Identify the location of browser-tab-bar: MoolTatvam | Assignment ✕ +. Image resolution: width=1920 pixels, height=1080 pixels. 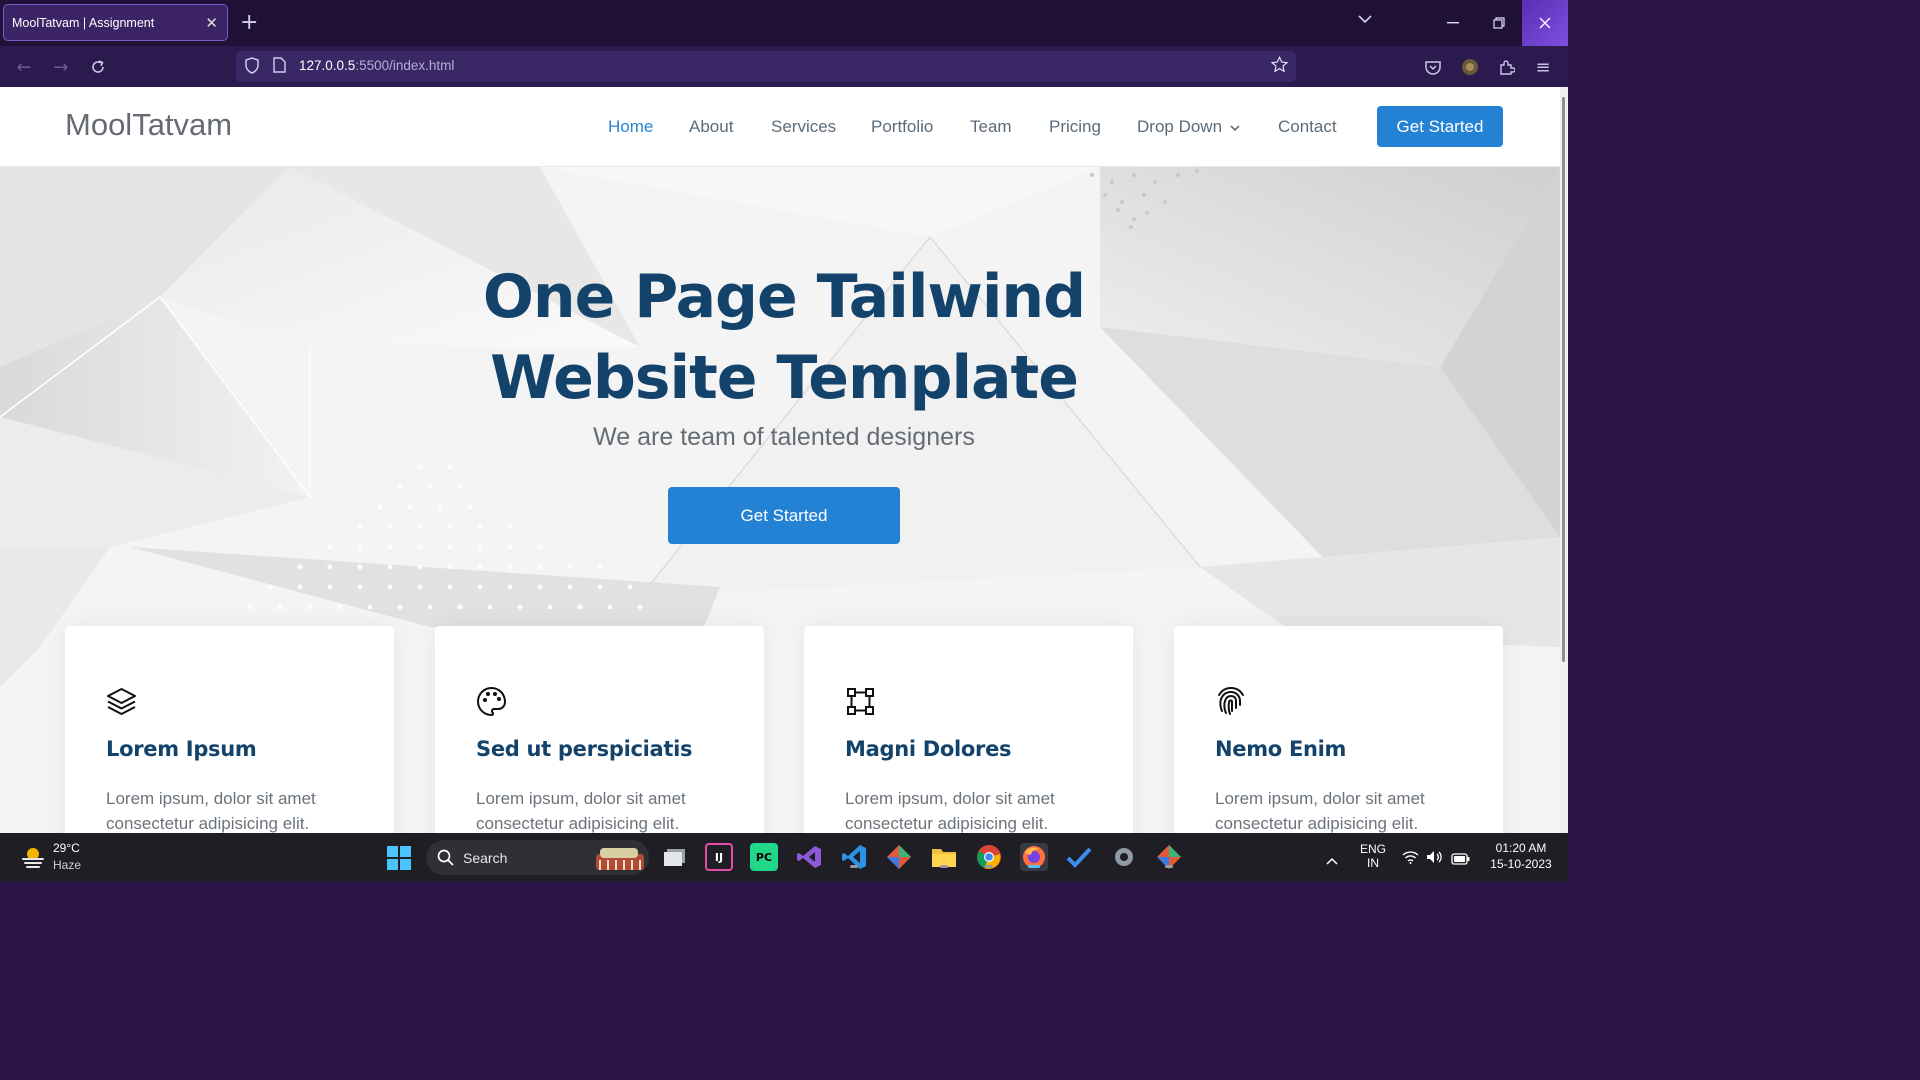
(784, 23).